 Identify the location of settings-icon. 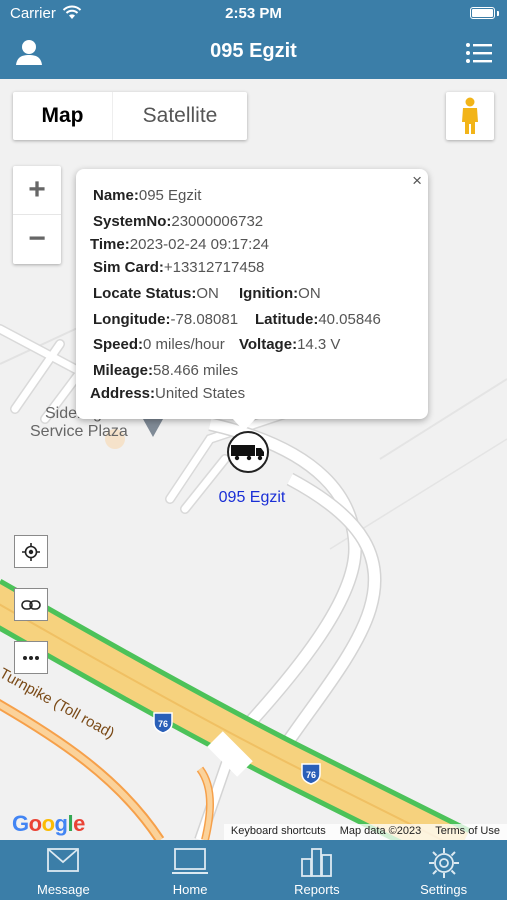
(444, 865).